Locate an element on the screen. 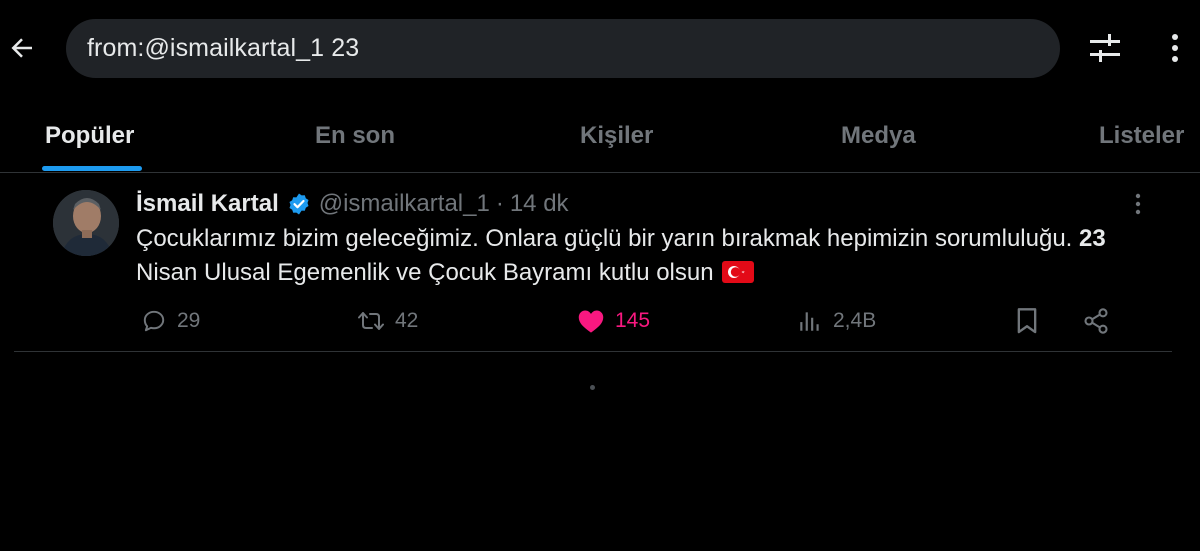  reply-icon is located at coordinates (154, 321).